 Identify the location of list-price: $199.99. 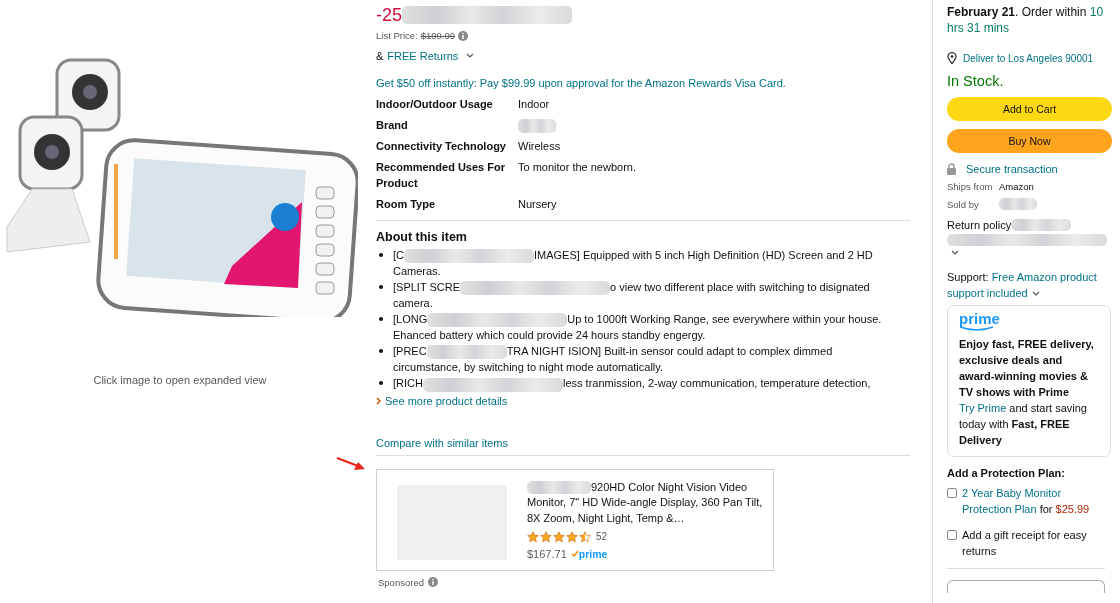
(438, 35).